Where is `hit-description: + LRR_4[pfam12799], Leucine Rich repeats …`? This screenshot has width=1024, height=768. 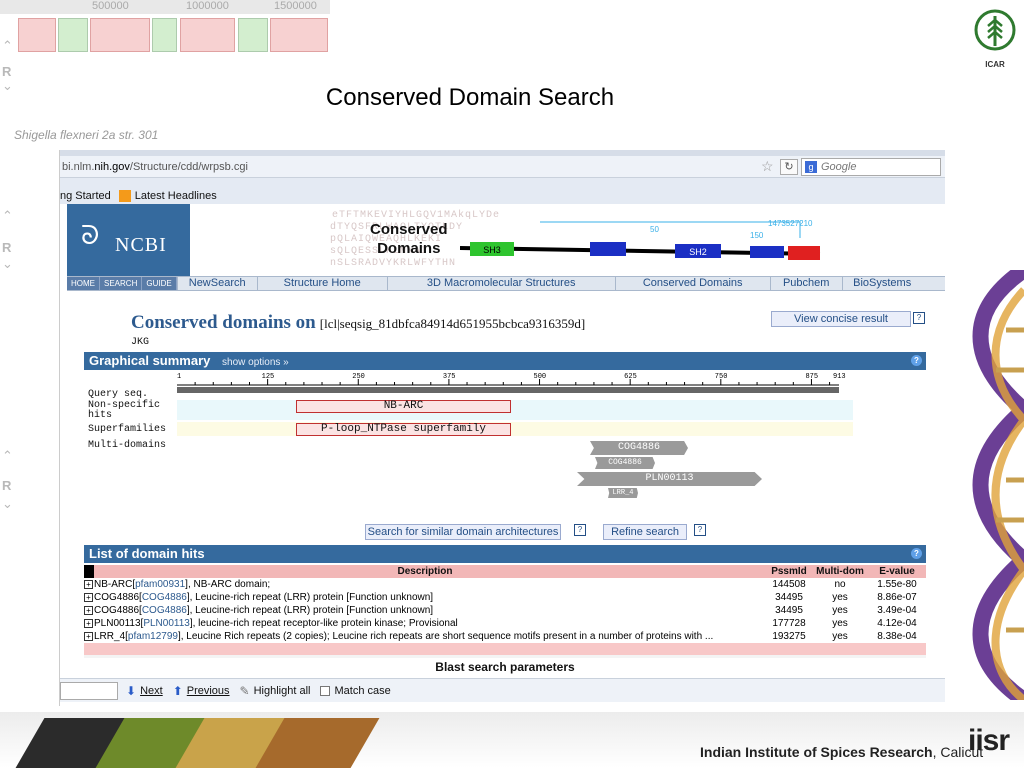 hit-description: + LRR_4[pfam12799], Leucine Rich repeats … is located at coordinates (425, 636).